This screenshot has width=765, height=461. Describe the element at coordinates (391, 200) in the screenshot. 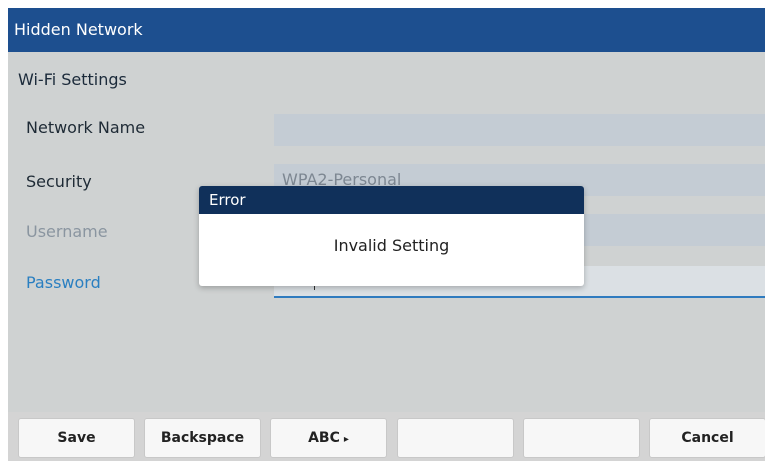

I see `error-dialog-title: Error` at that location.